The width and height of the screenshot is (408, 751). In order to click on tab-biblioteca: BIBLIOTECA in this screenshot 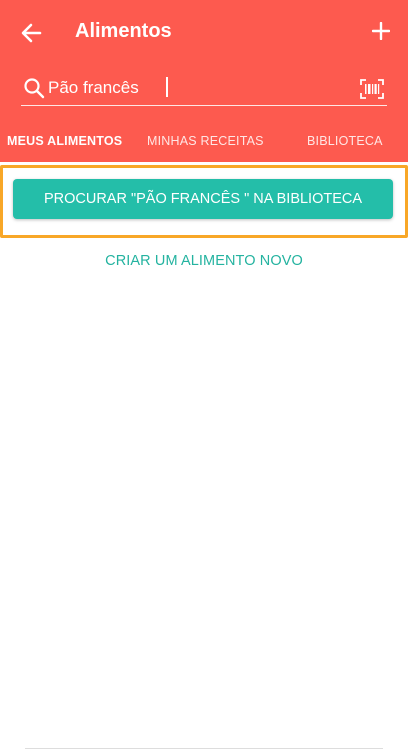, I will do `click(345, 141)`.